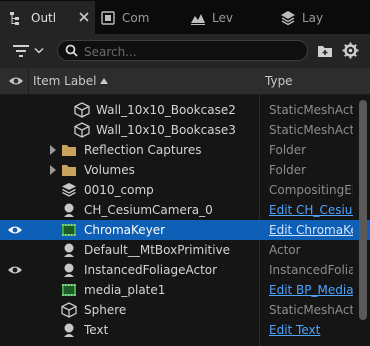 This screenshot has height=346, width=370. I want to click on edit-blueprint-link: Edit Text, so click(311, 330).